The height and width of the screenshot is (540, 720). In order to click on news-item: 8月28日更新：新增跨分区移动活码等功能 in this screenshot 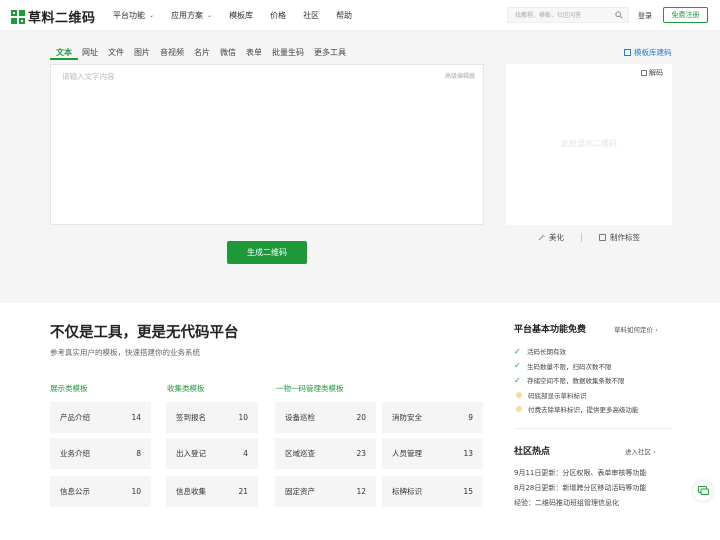, I will do `click(580, 488)`.